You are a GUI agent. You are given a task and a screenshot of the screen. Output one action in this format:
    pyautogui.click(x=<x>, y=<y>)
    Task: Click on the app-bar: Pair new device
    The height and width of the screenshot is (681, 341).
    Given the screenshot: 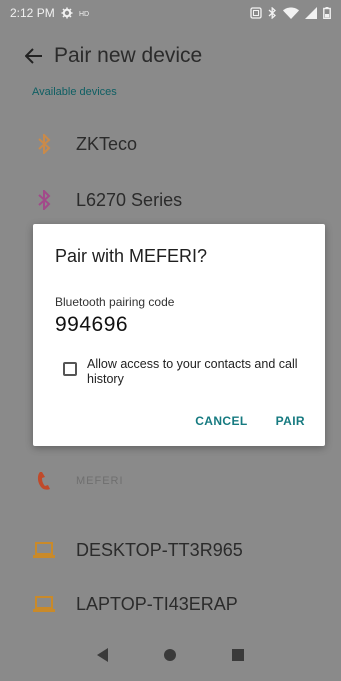 What is the action you would take?
    pyautogui.click(x=170, y=56)
    